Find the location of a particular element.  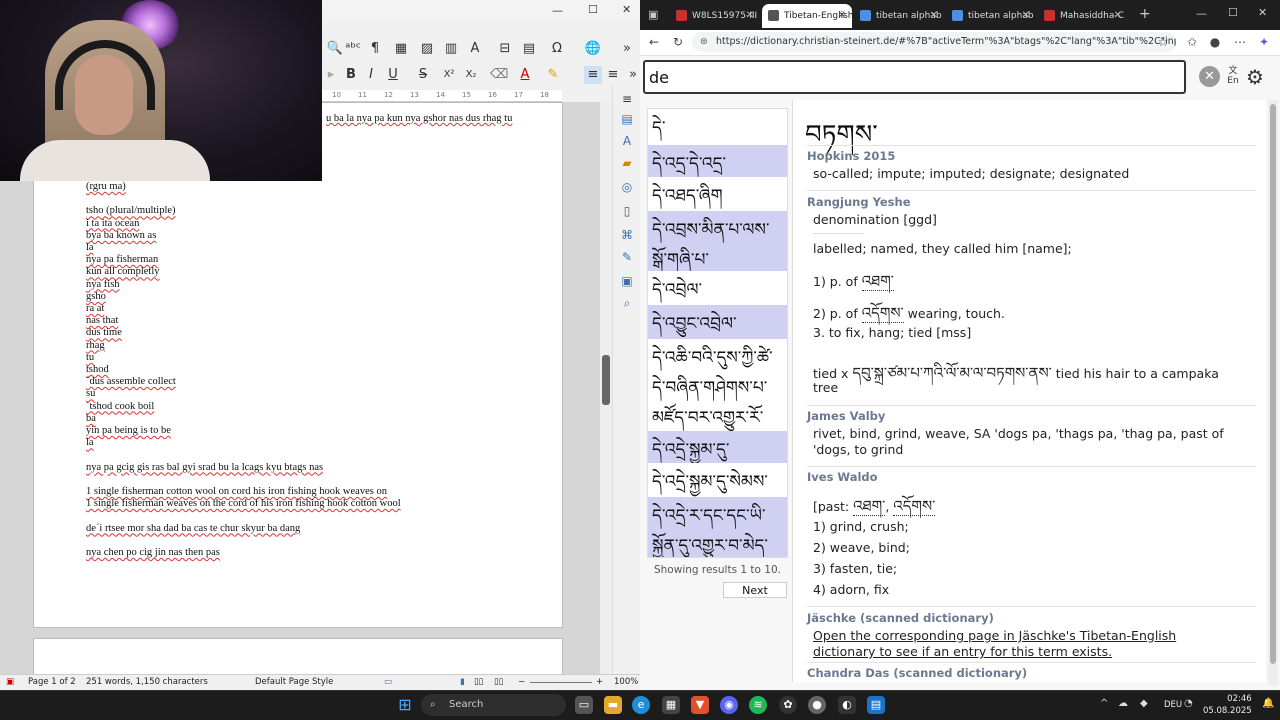

result-item: དེ་འཐད་ཞིག is located at coordinates (717, 194).